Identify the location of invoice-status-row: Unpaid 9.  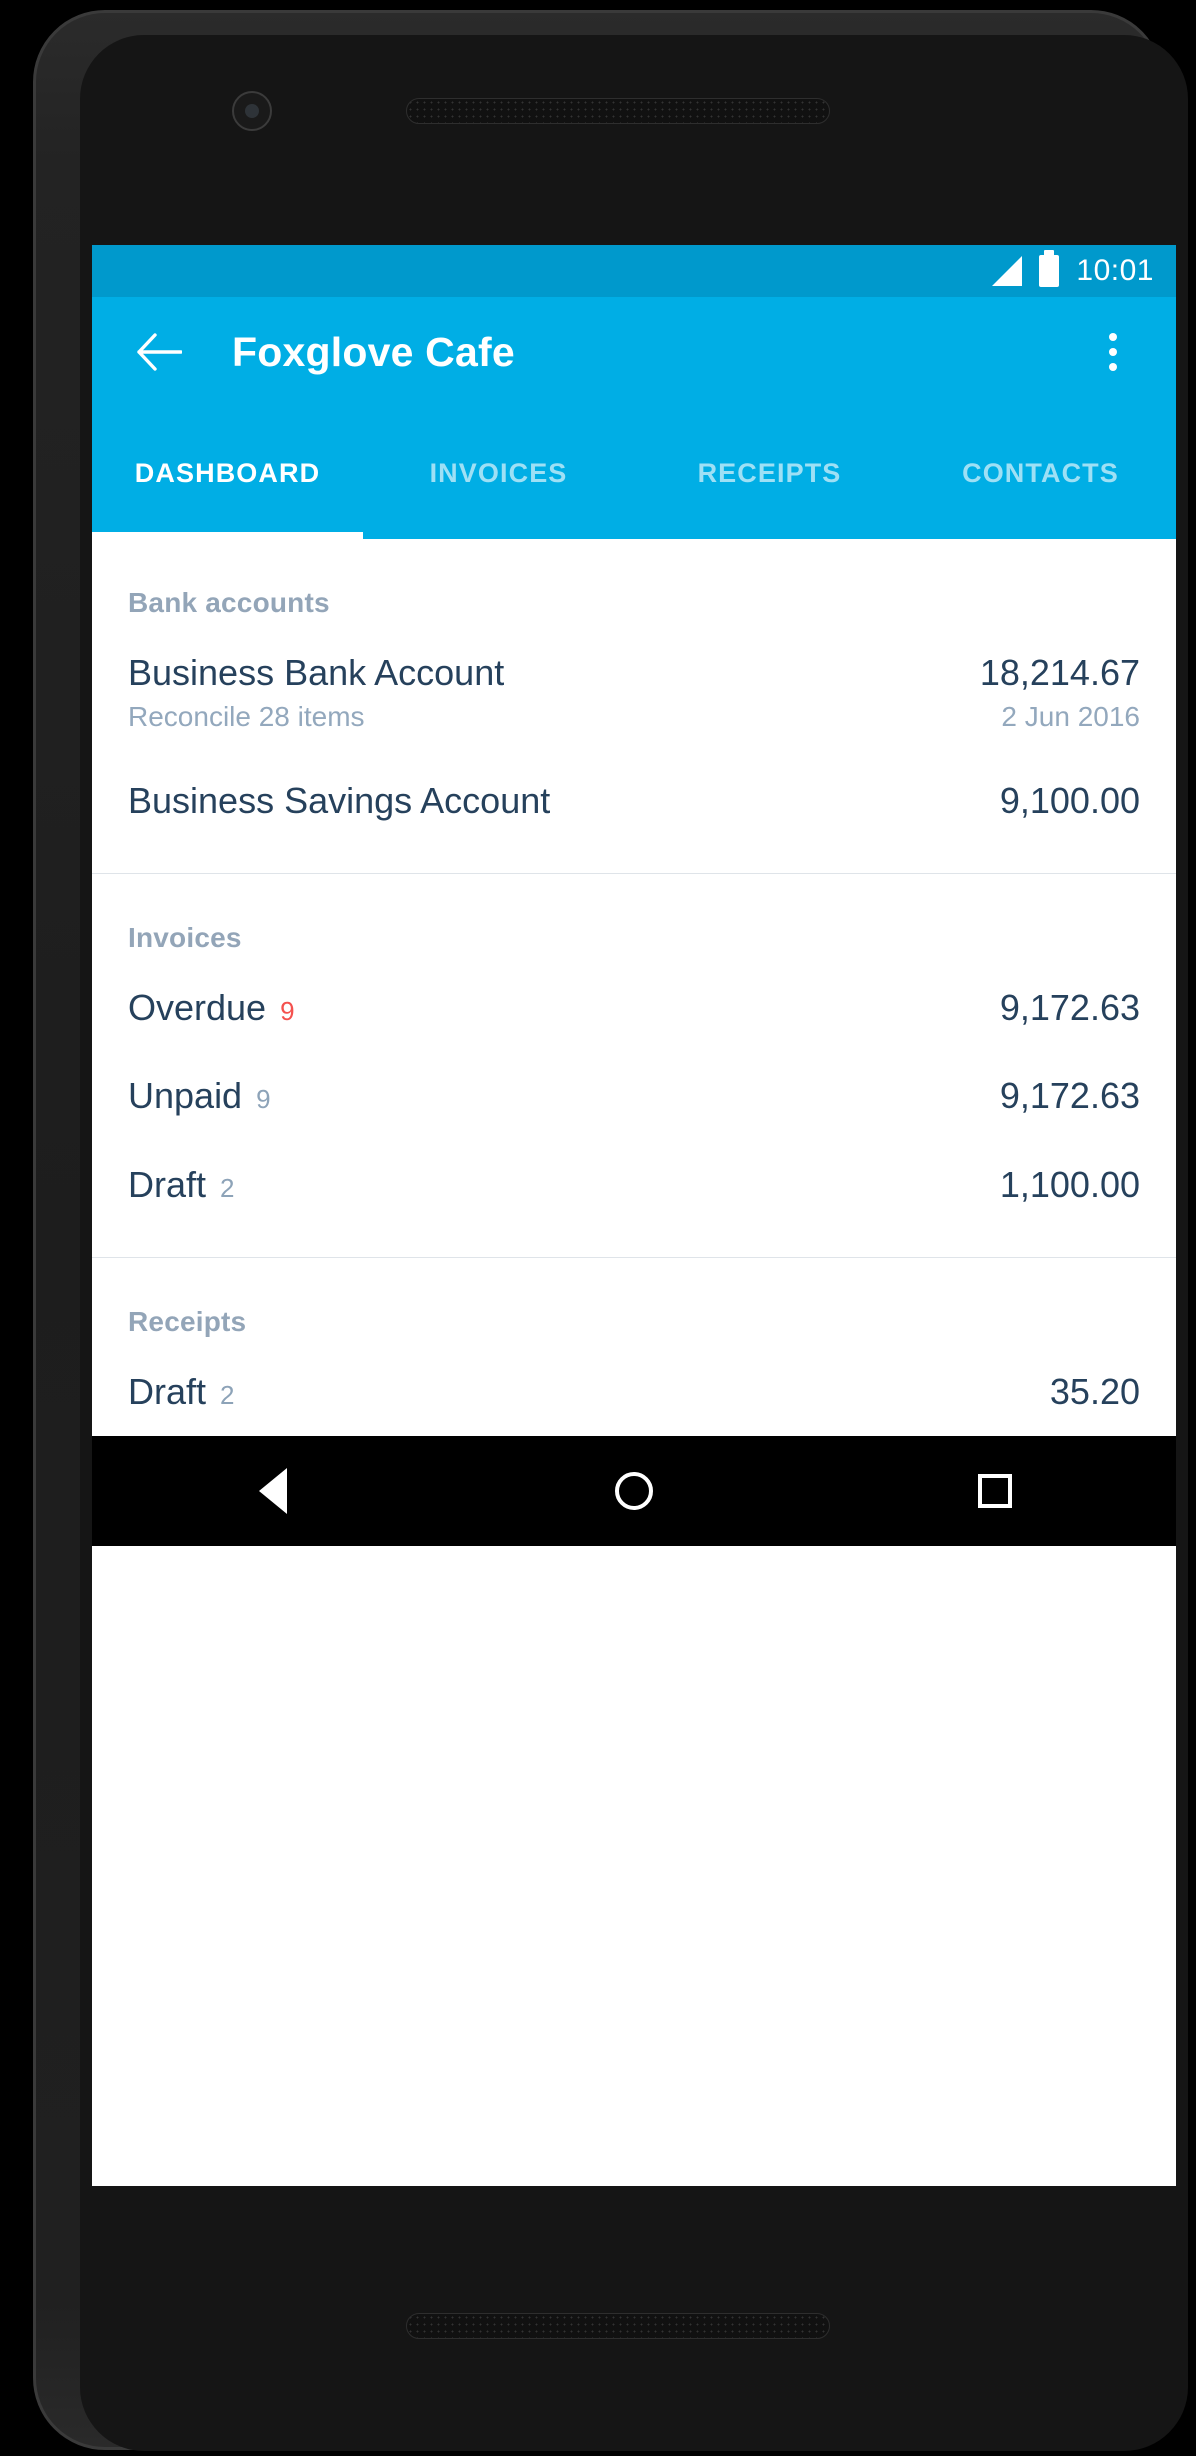
(199, 1096).